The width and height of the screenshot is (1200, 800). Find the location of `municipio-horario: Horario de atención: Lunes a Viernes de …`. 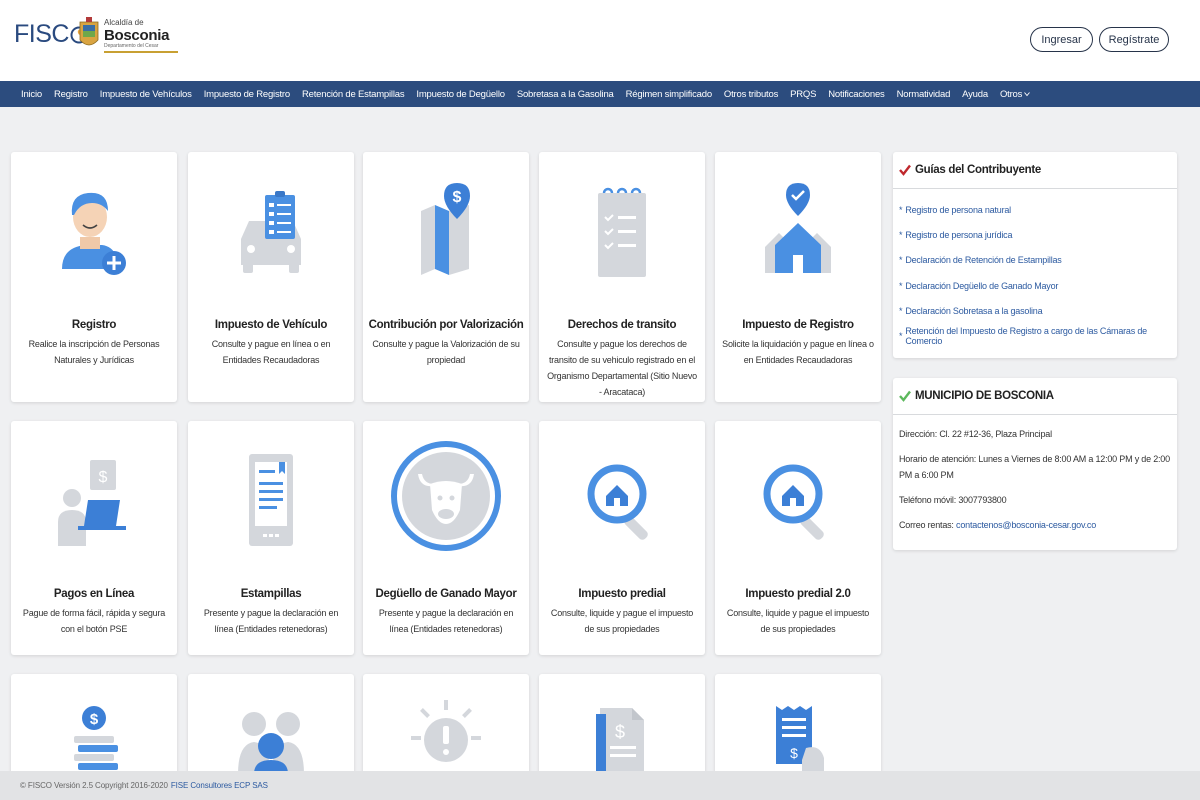

municipio-horario: Horario de atención: Lunes a Viernes de … is located at coordinates (1034, 467).